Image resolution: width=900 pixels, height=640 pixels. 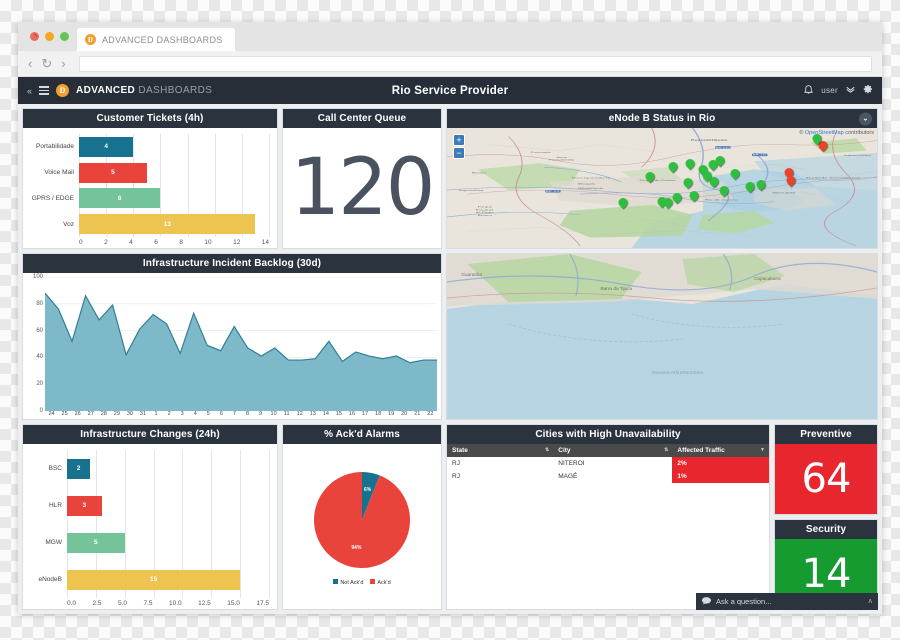 What do you see at coordinates (168, 542) in the screenshot?
I see `bar-track: 5` at bounding box center [168, 542].